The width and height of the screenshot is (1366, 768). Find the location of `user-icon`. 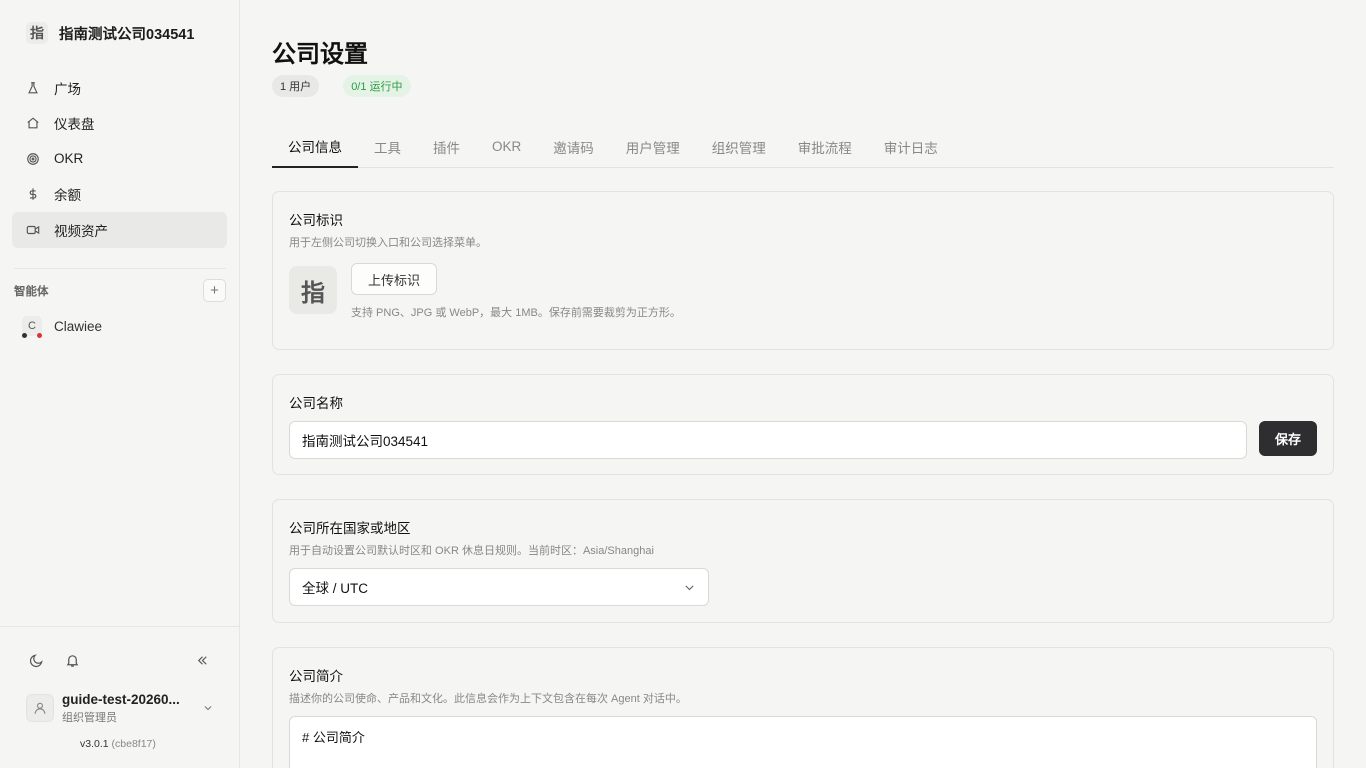

user-icon is located at coordinates (40, 708).